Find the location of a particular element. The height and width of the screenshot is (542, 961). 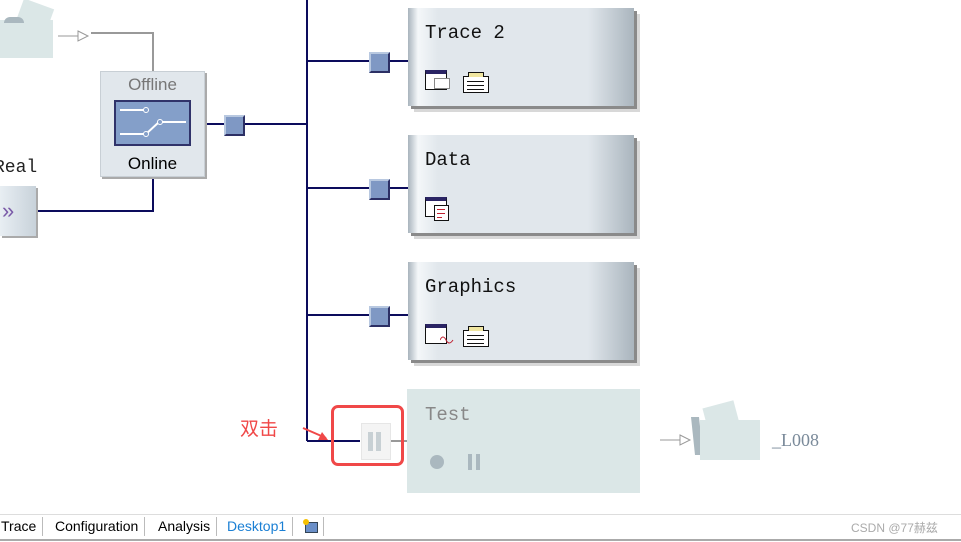

logging-folder-icon is located at coordinates (725, 430).